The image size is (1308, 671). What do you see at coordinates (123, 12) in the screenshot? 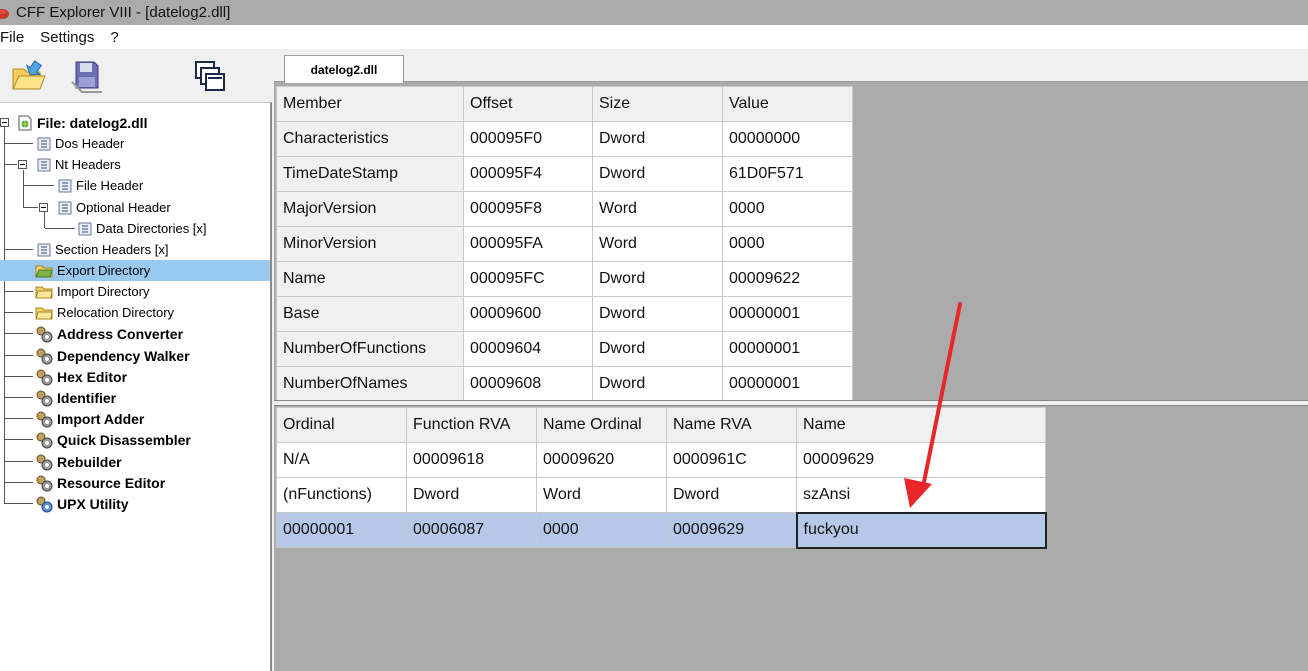
I see `window-title: CFF Explorer VIII - [datelog2.dll]` at bounding box center [123, 12].